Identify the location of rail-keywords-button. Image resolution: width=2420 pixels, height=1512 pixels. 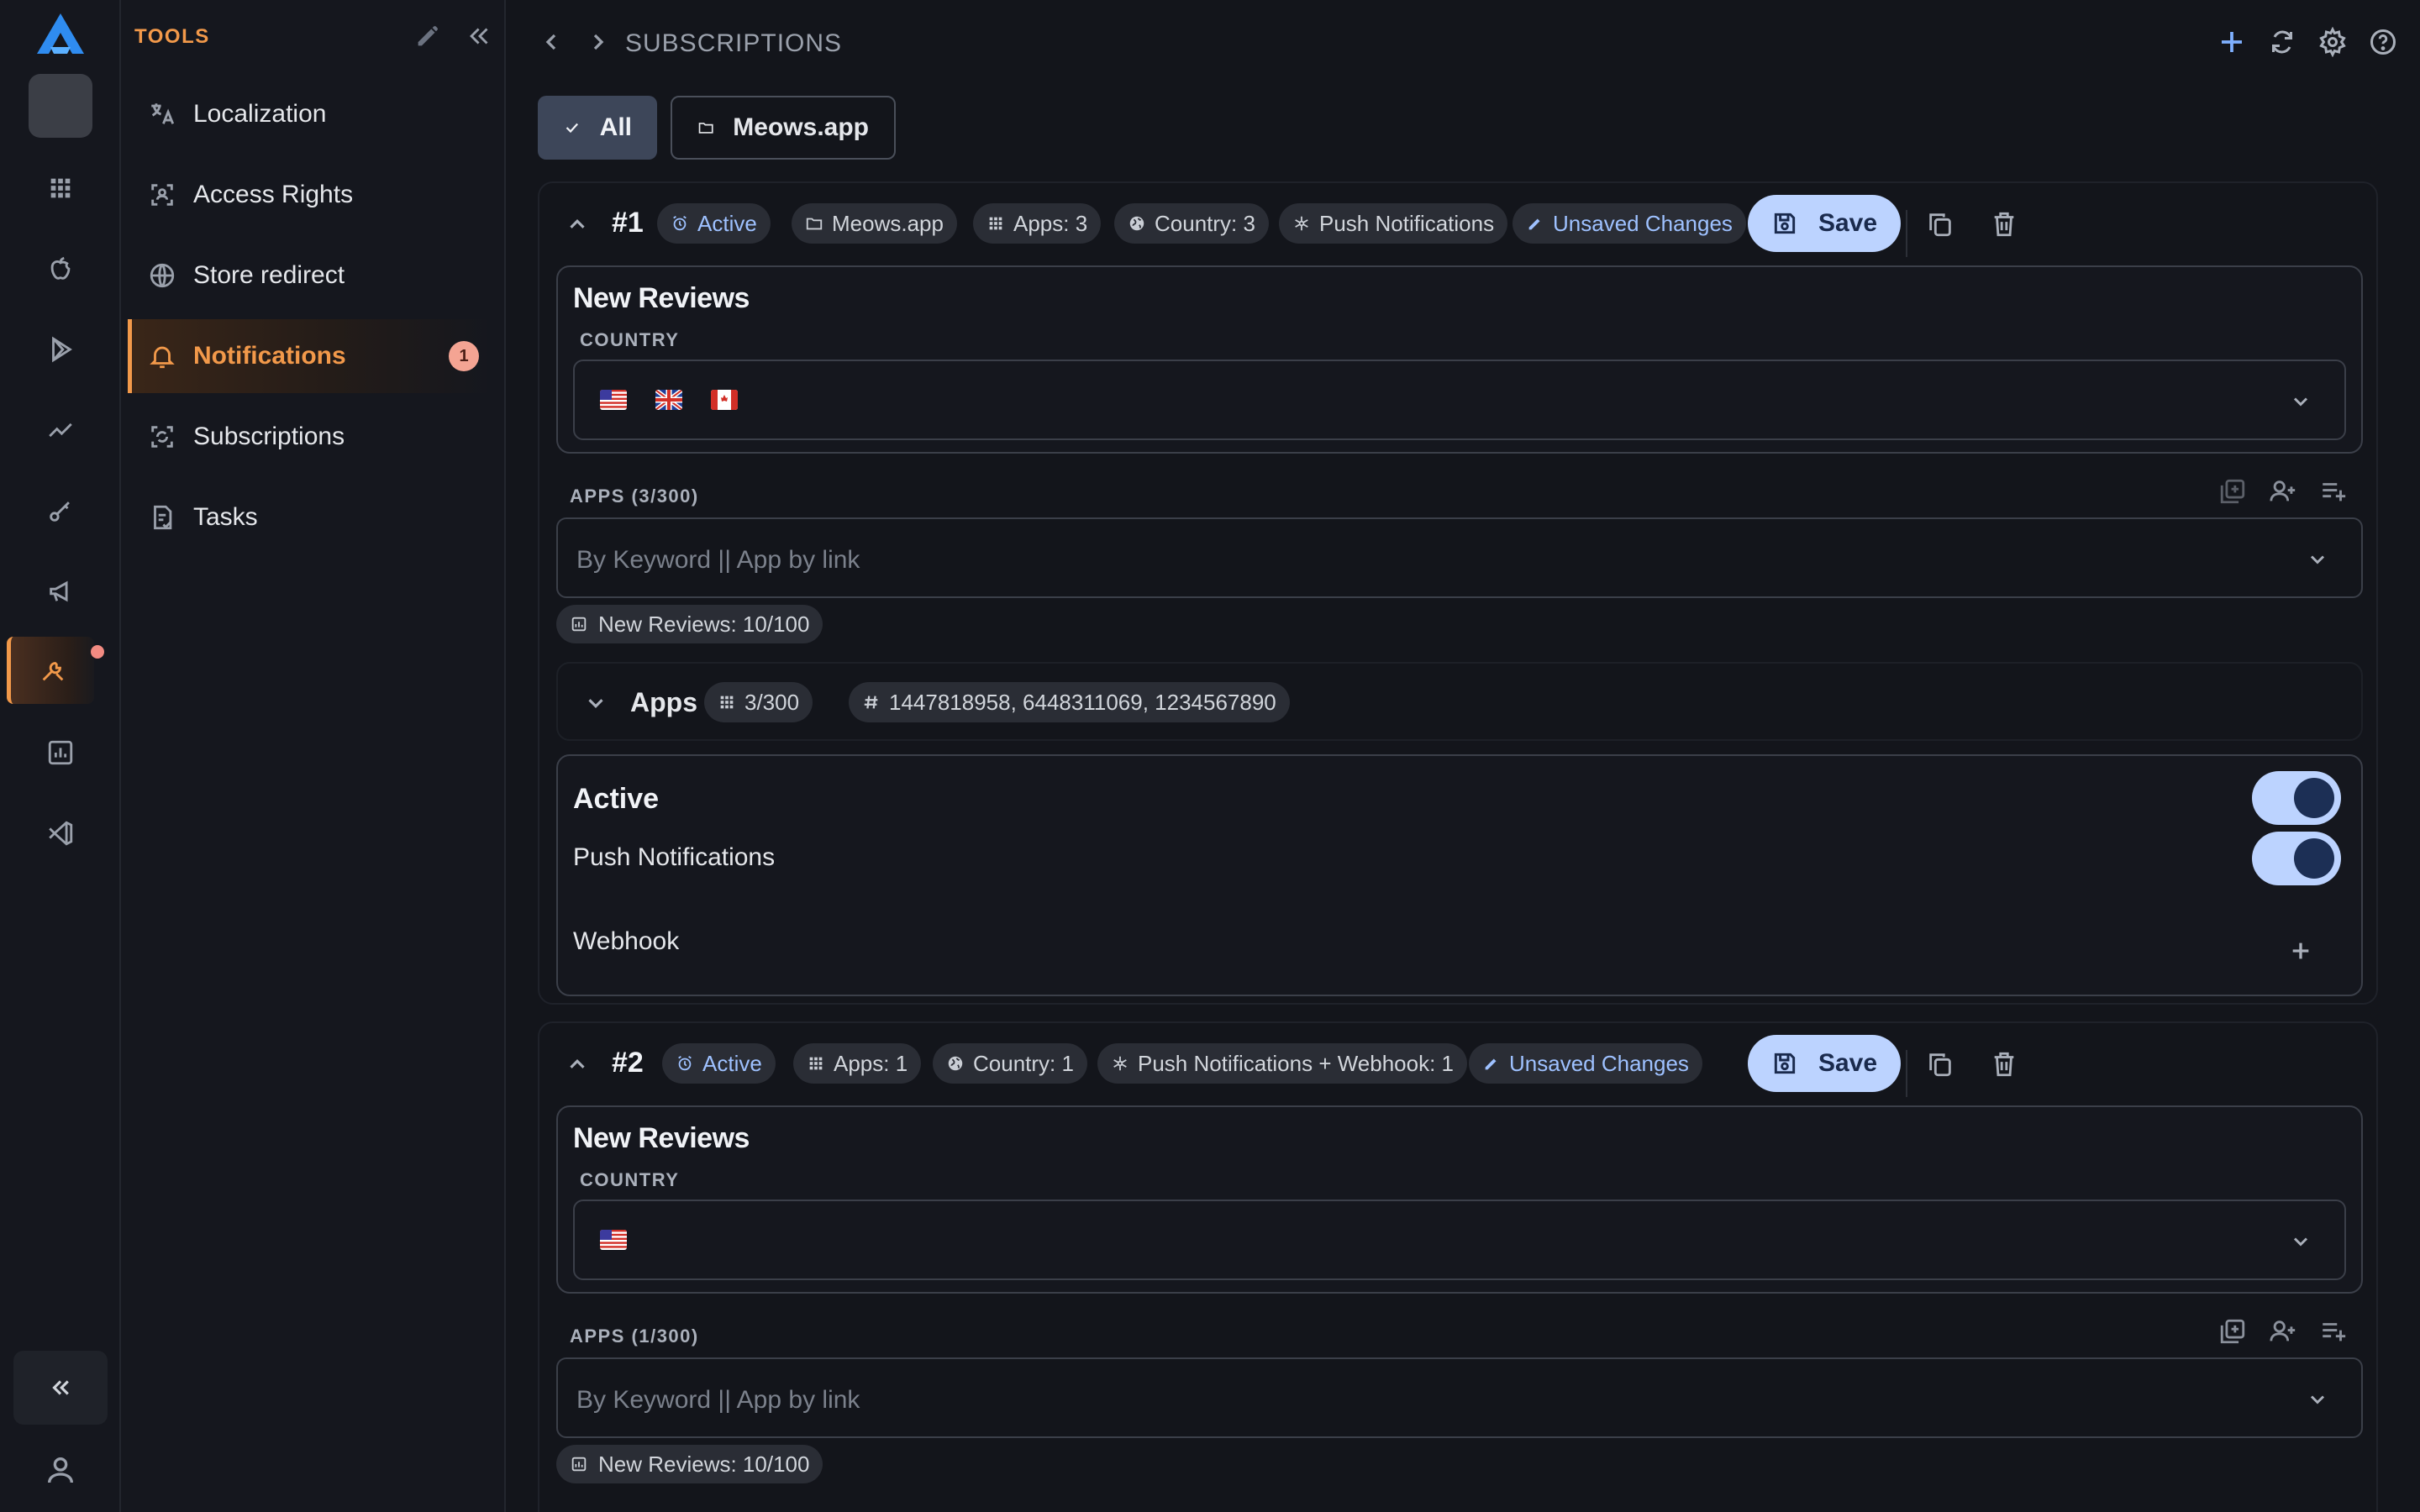
(60, 510).